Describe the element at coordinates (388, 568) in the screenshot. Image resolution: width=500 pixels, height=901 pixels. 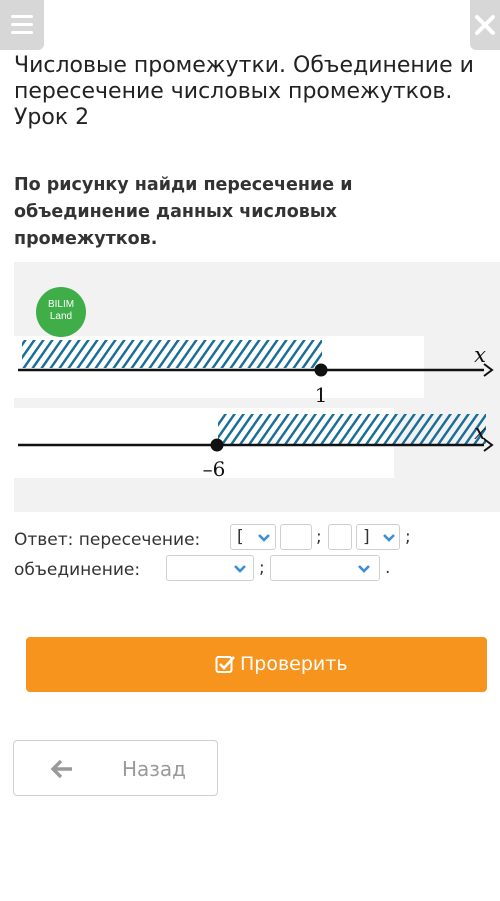
I see `end-period: .` at that location.